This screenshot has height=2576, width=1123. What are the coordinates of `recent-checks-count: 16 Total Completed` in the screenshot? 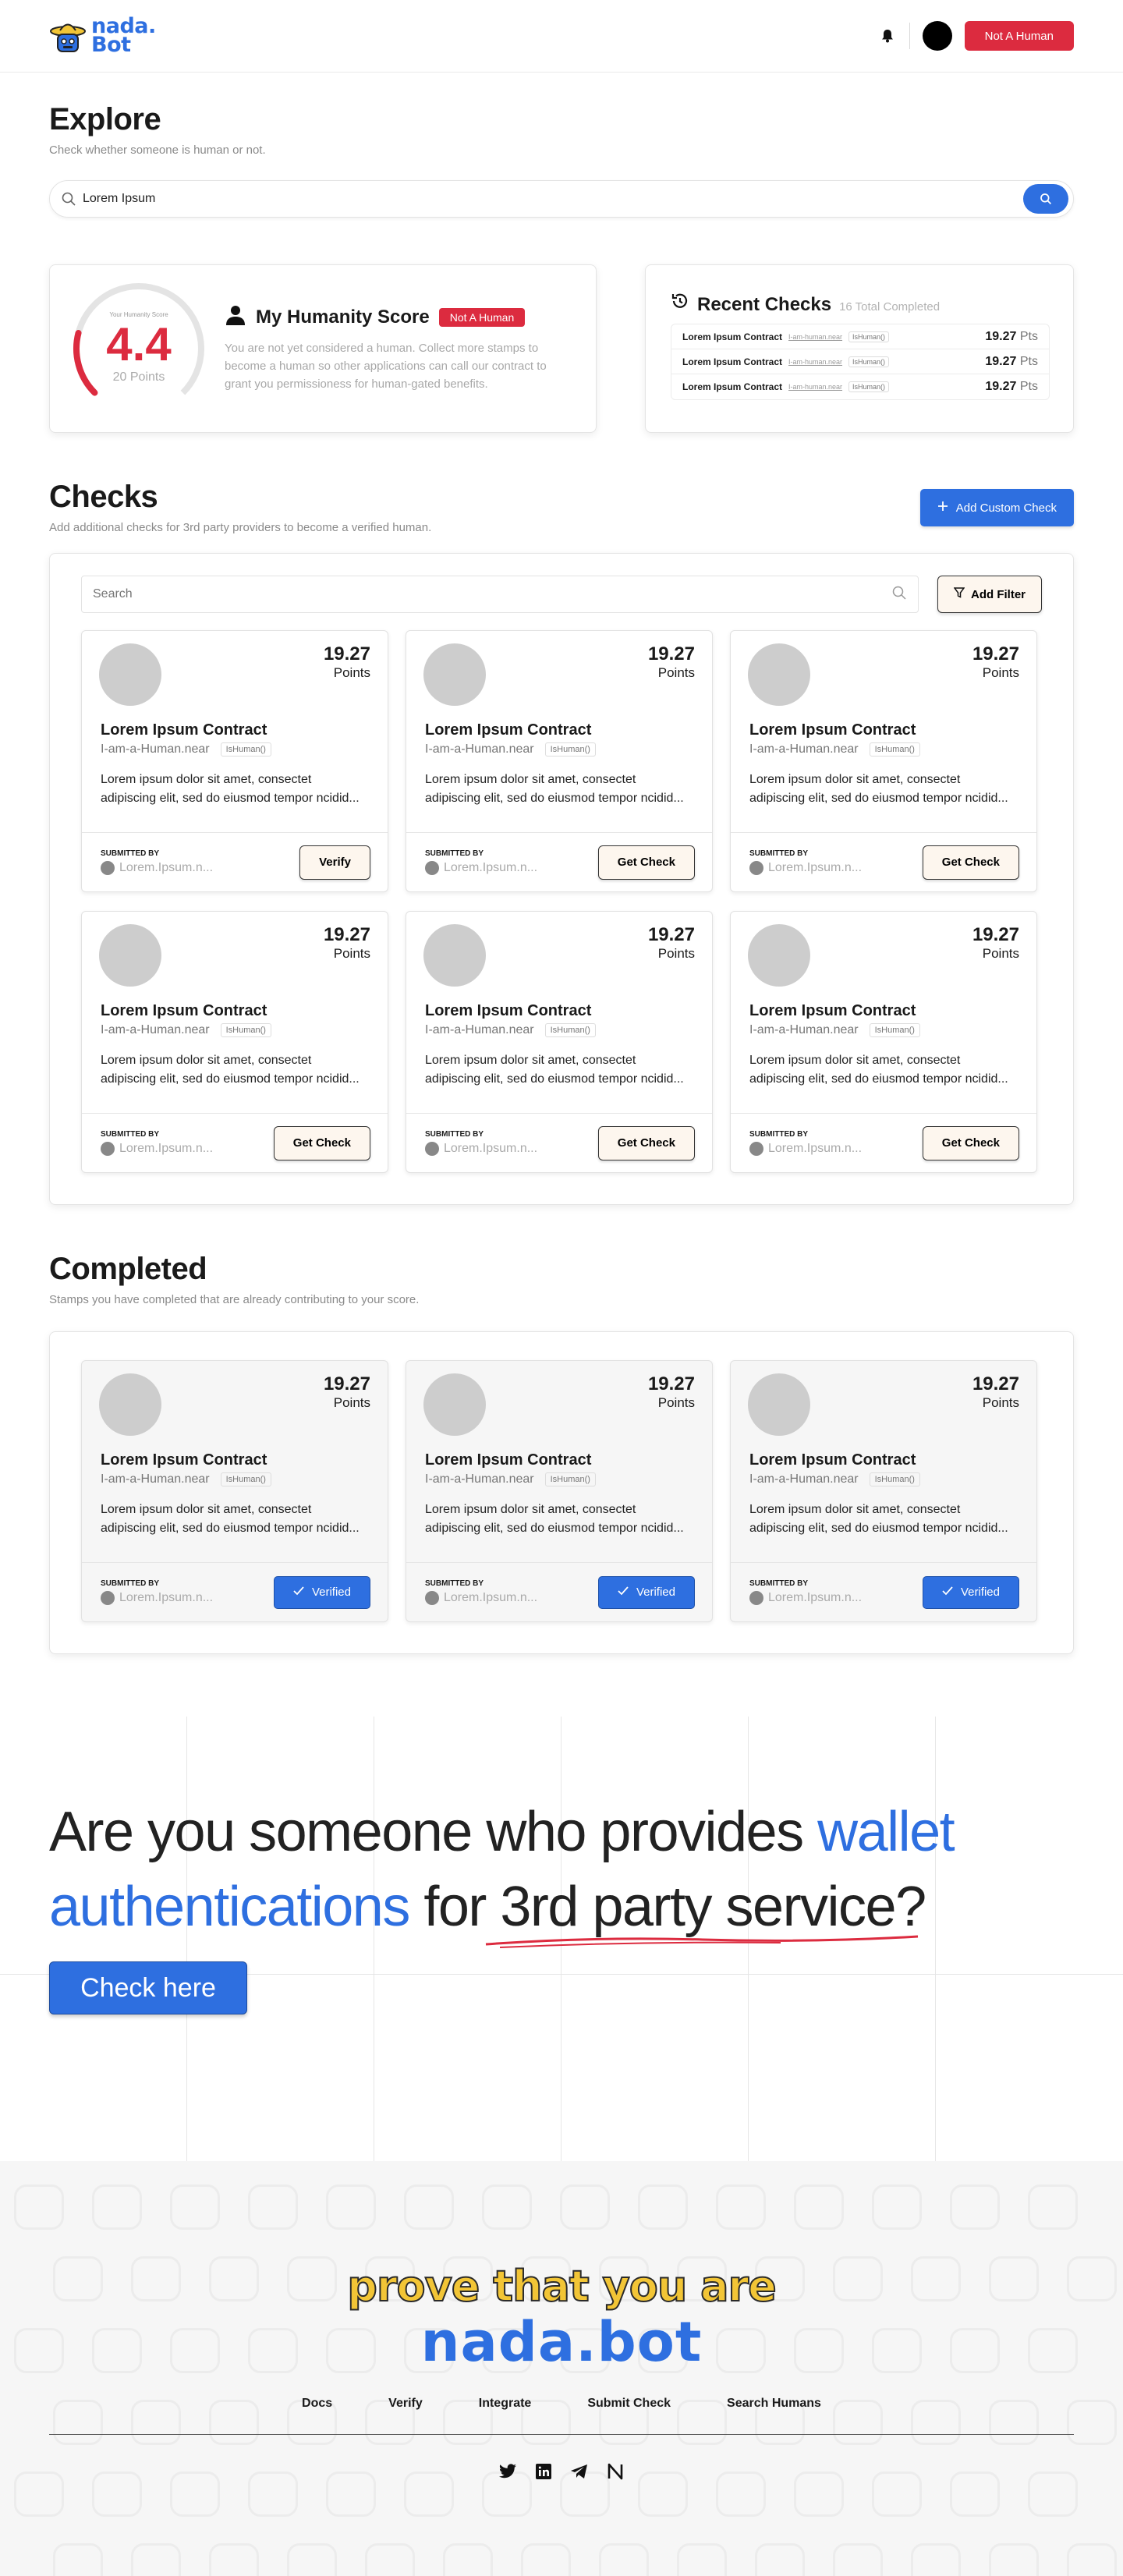 It's located at (890, 307).